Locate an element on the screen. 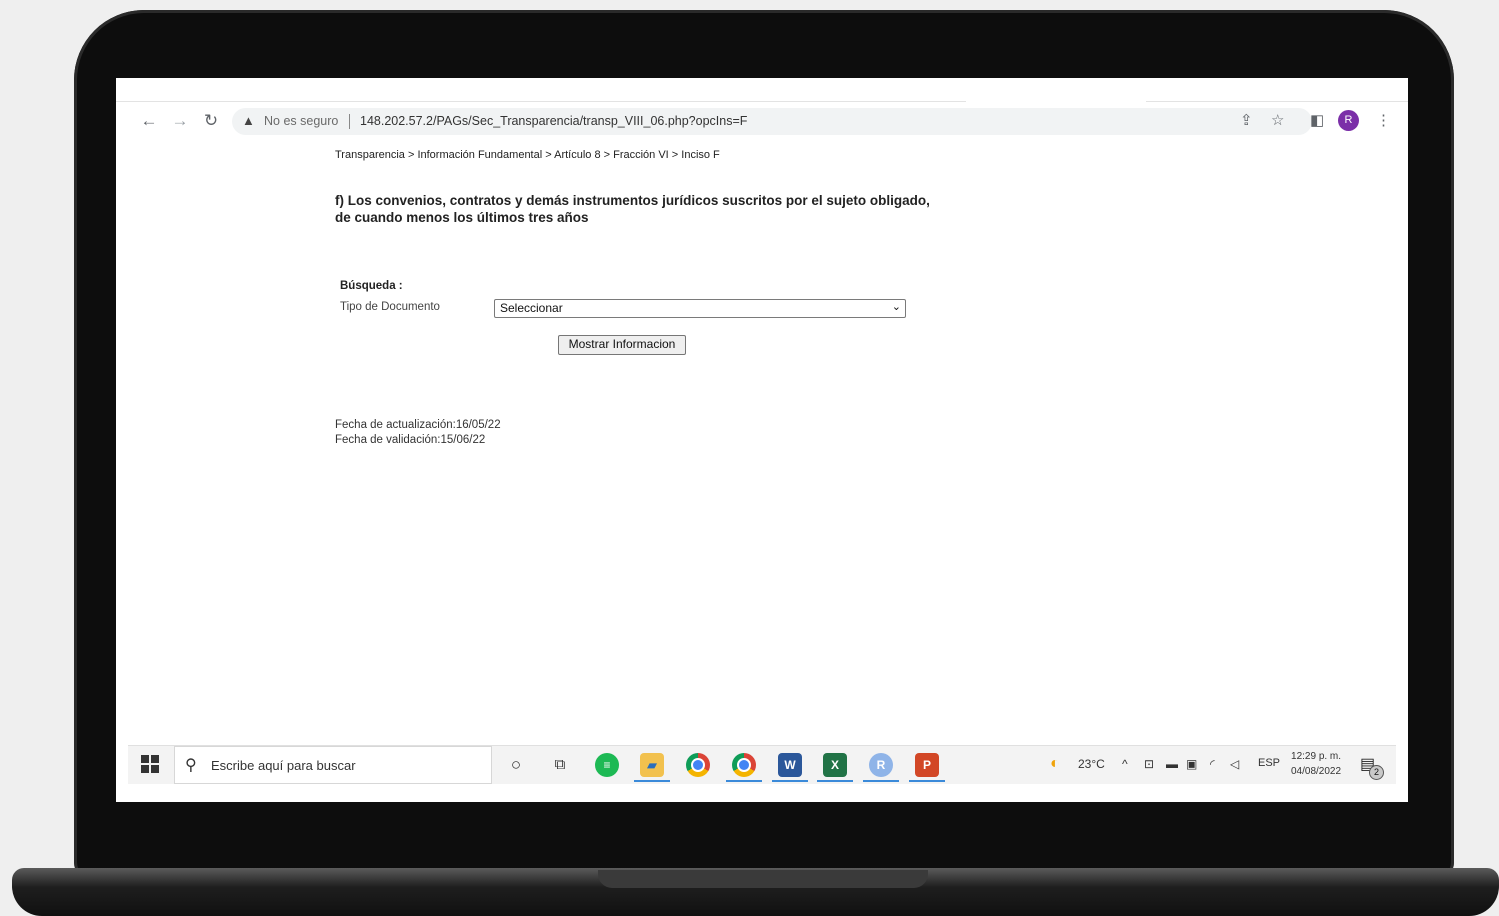  profile-avatar: R is located at coordinates (1348, 120).